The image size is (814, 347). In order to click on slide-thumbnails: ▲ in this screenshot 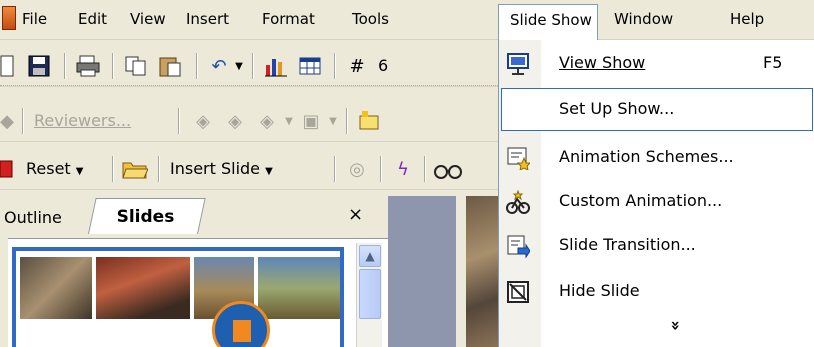, I will do `click(198, 292)`.